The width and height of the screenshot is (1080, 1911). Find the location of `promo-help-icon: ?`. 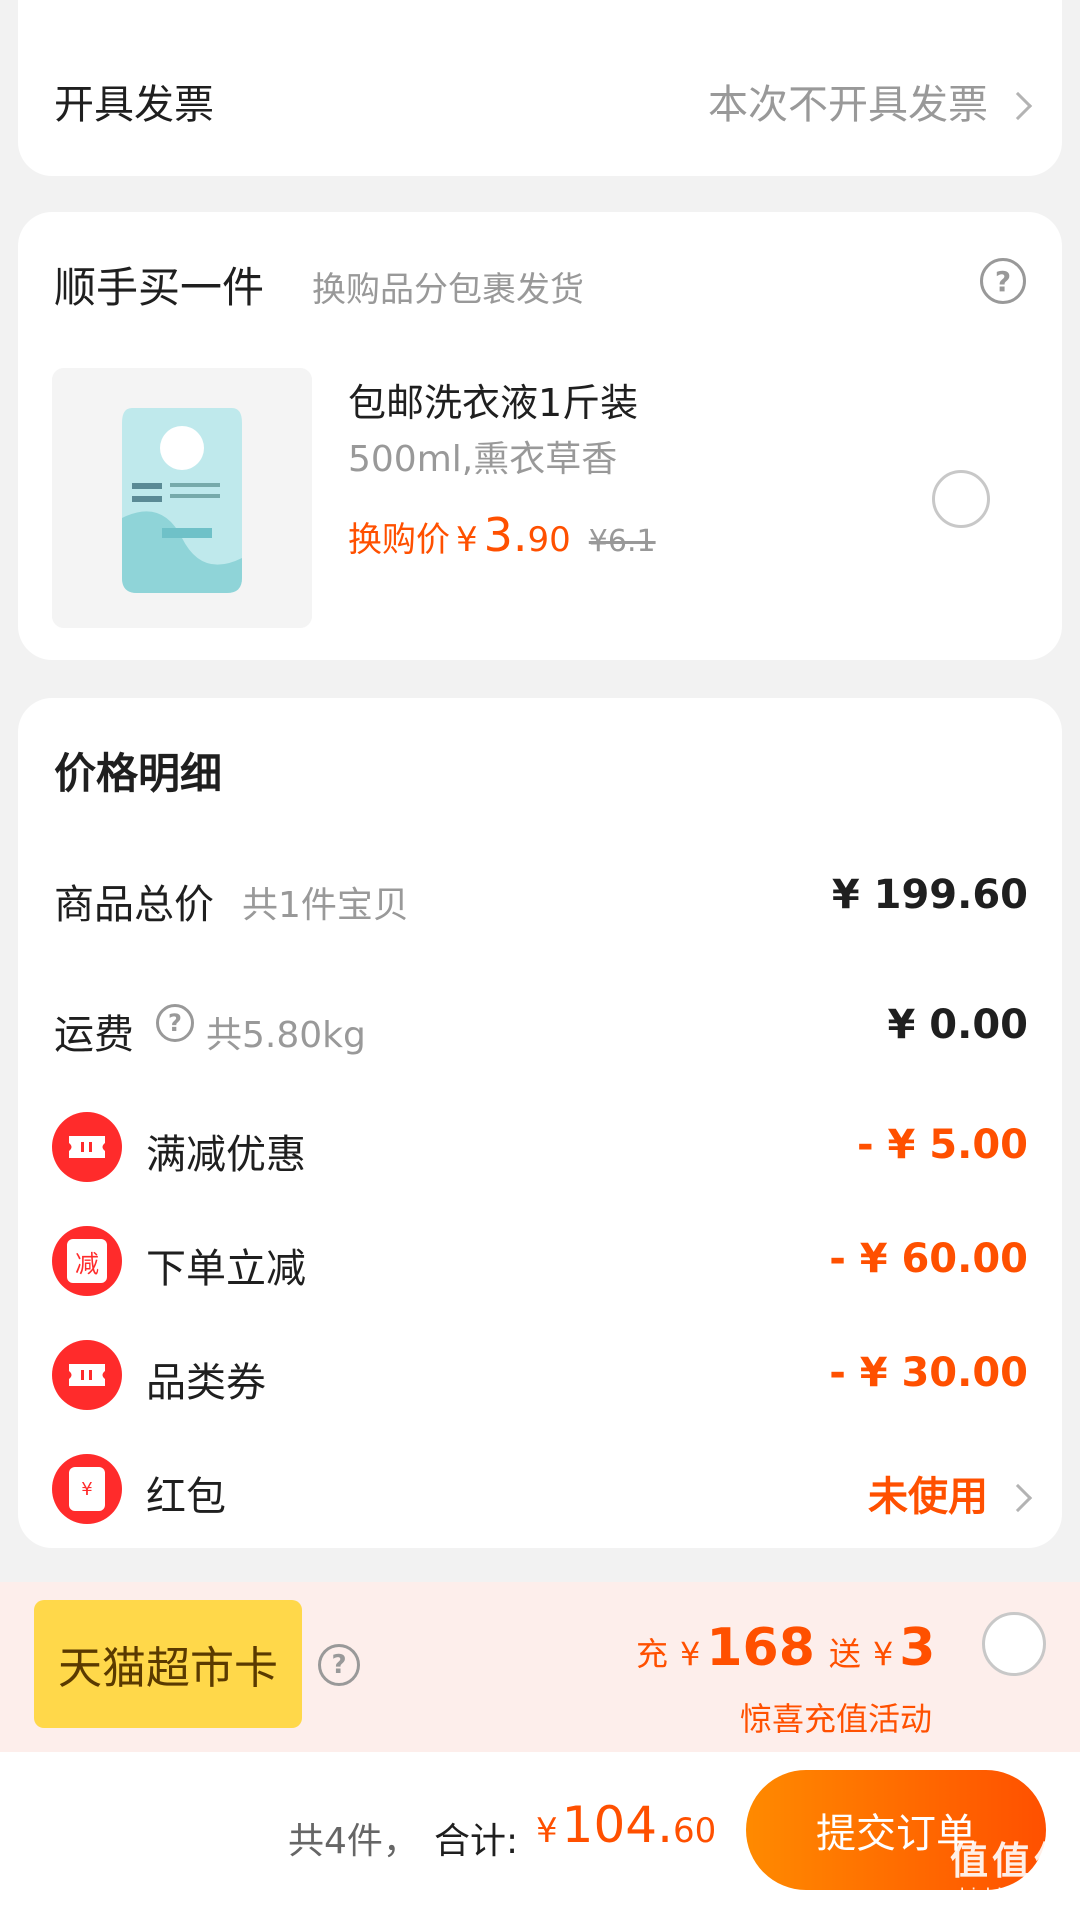

promo-help-icon: ? is located at coordinates (339, 1665).